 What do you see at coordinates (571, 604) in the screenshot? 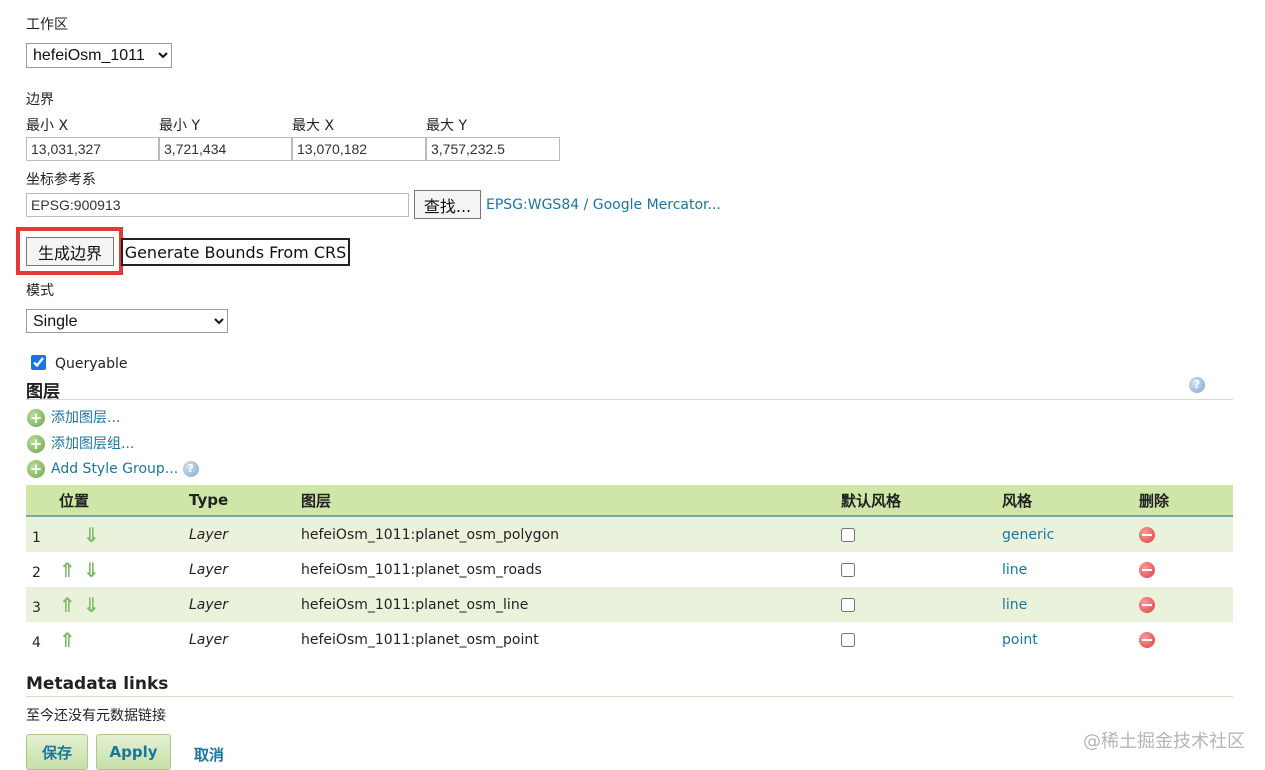
I see `row-layer-name: hefeiOsm_1011:planet_osm_line` at bounding box center [571, 604].